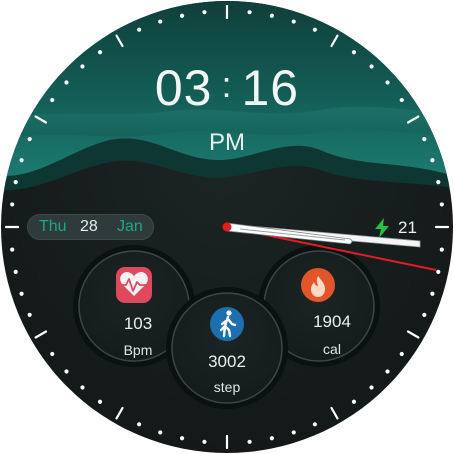  What do you see at coordinates (318, 285) in the screenshot?
I see `flame-icon` at bounding box center [318, 285].